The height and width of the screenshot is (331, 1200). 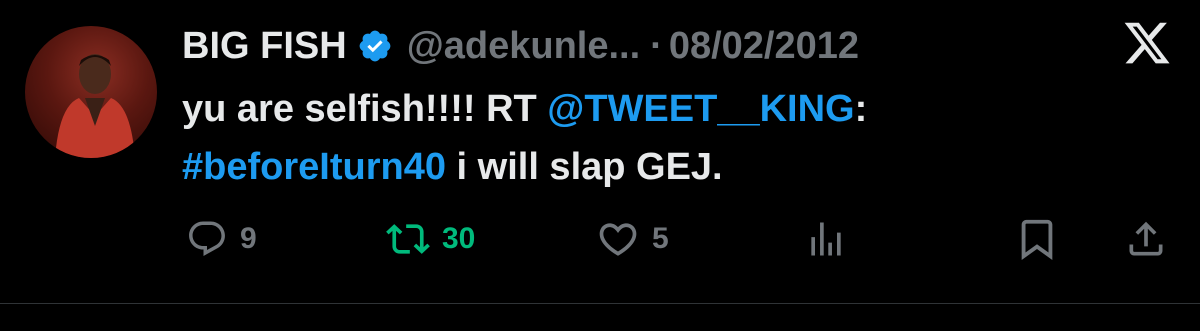 I want to click on tweet-text-segment: yu are selfish!!!! RT, so click(x=365, y=109).